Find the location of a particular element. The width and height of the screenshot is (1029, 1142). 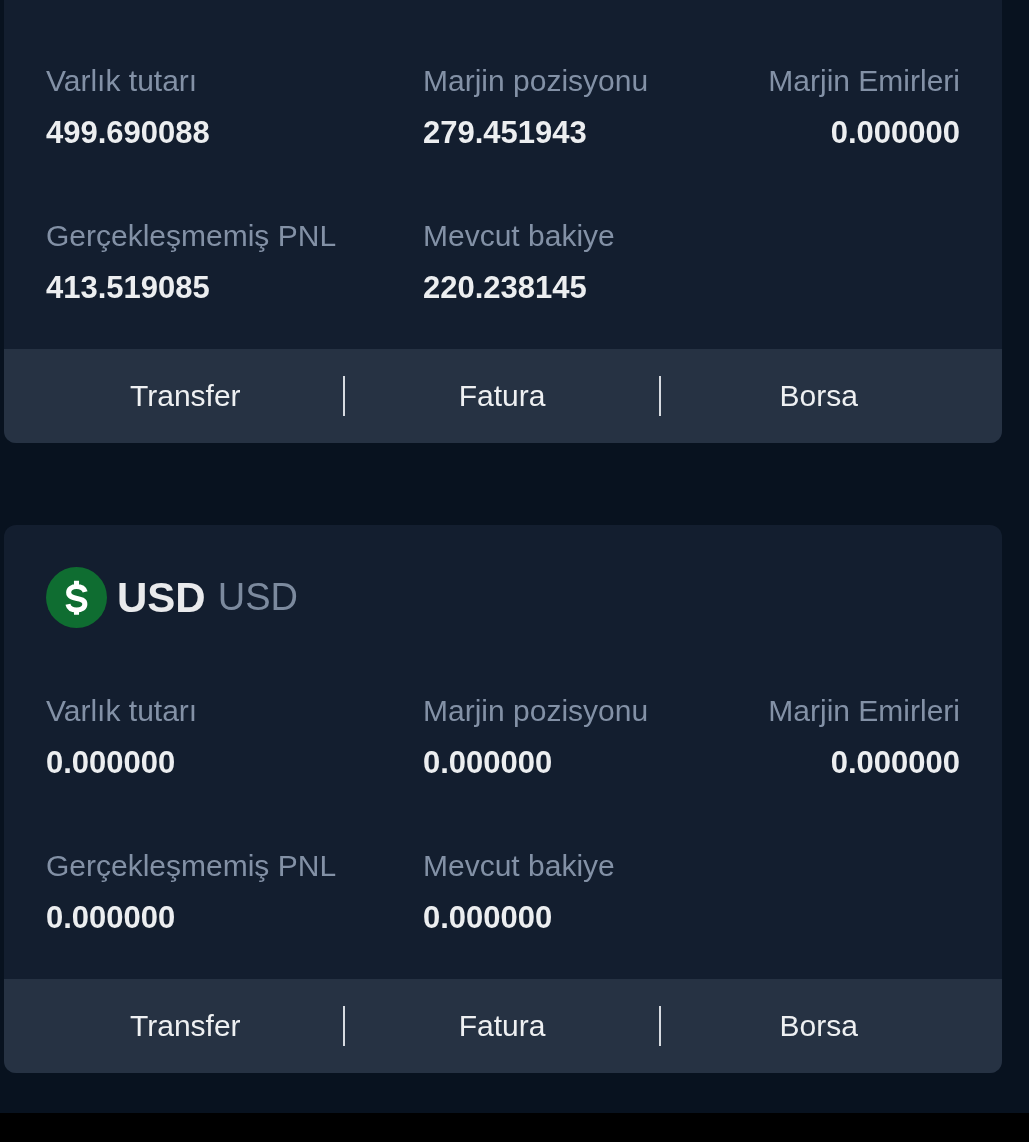

currency-name: USD is located at coordinates (257, 597).